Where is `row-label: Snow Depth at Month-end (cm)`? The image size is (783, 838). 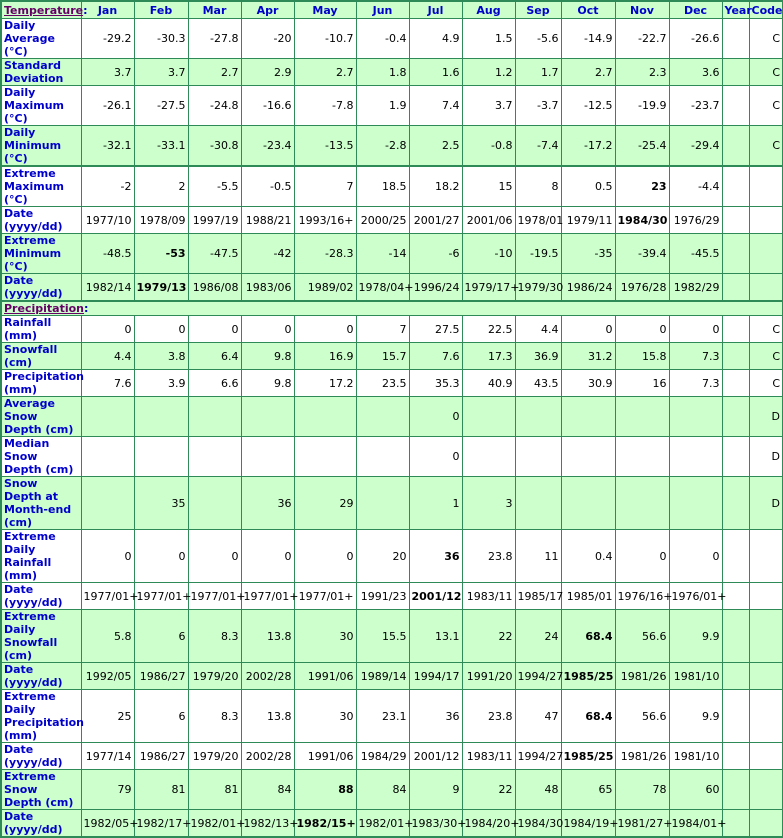
row-label: Snow Depth at Month-end (cm) is located at coordinates (41, 503).